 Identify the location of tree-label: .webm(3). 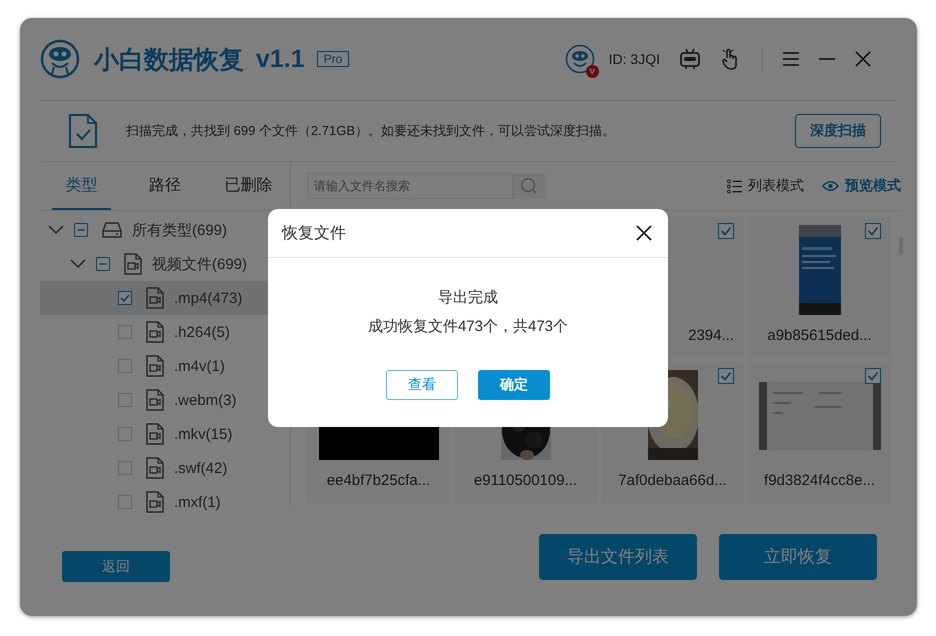
(205, 400).